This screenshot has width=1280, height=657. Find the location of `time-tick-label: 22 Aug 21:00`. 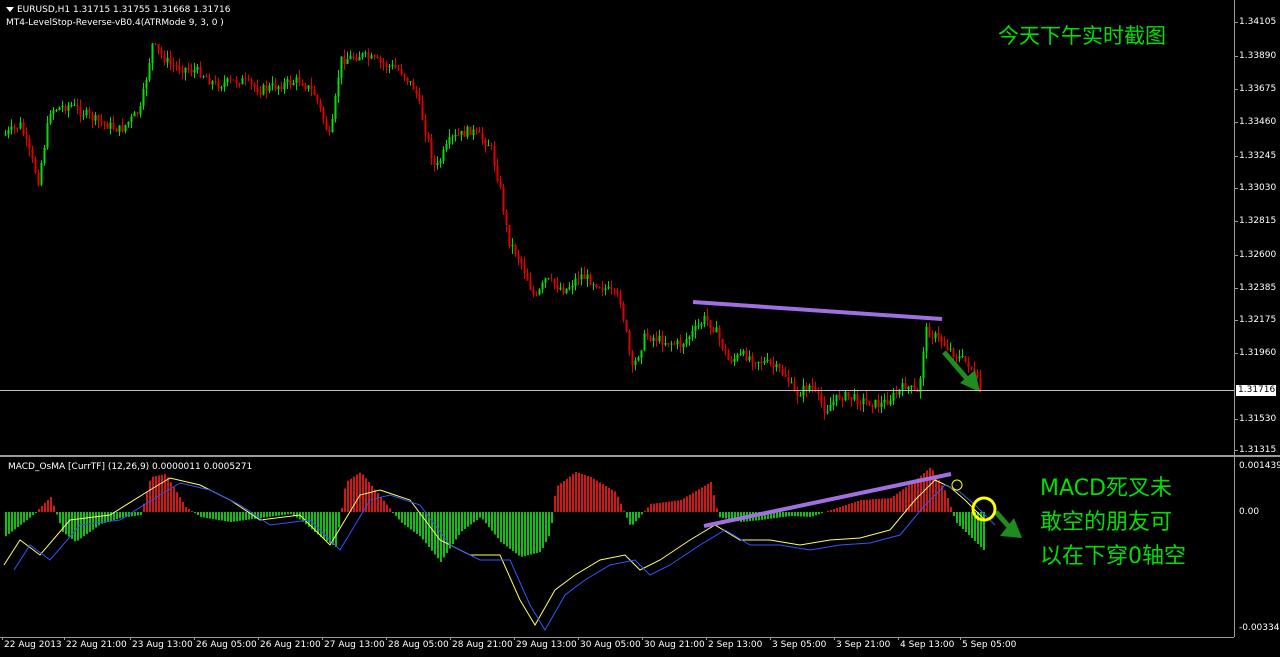

time-tick-label: 22 Aug 21:00 is located at coordinates (96, 645).